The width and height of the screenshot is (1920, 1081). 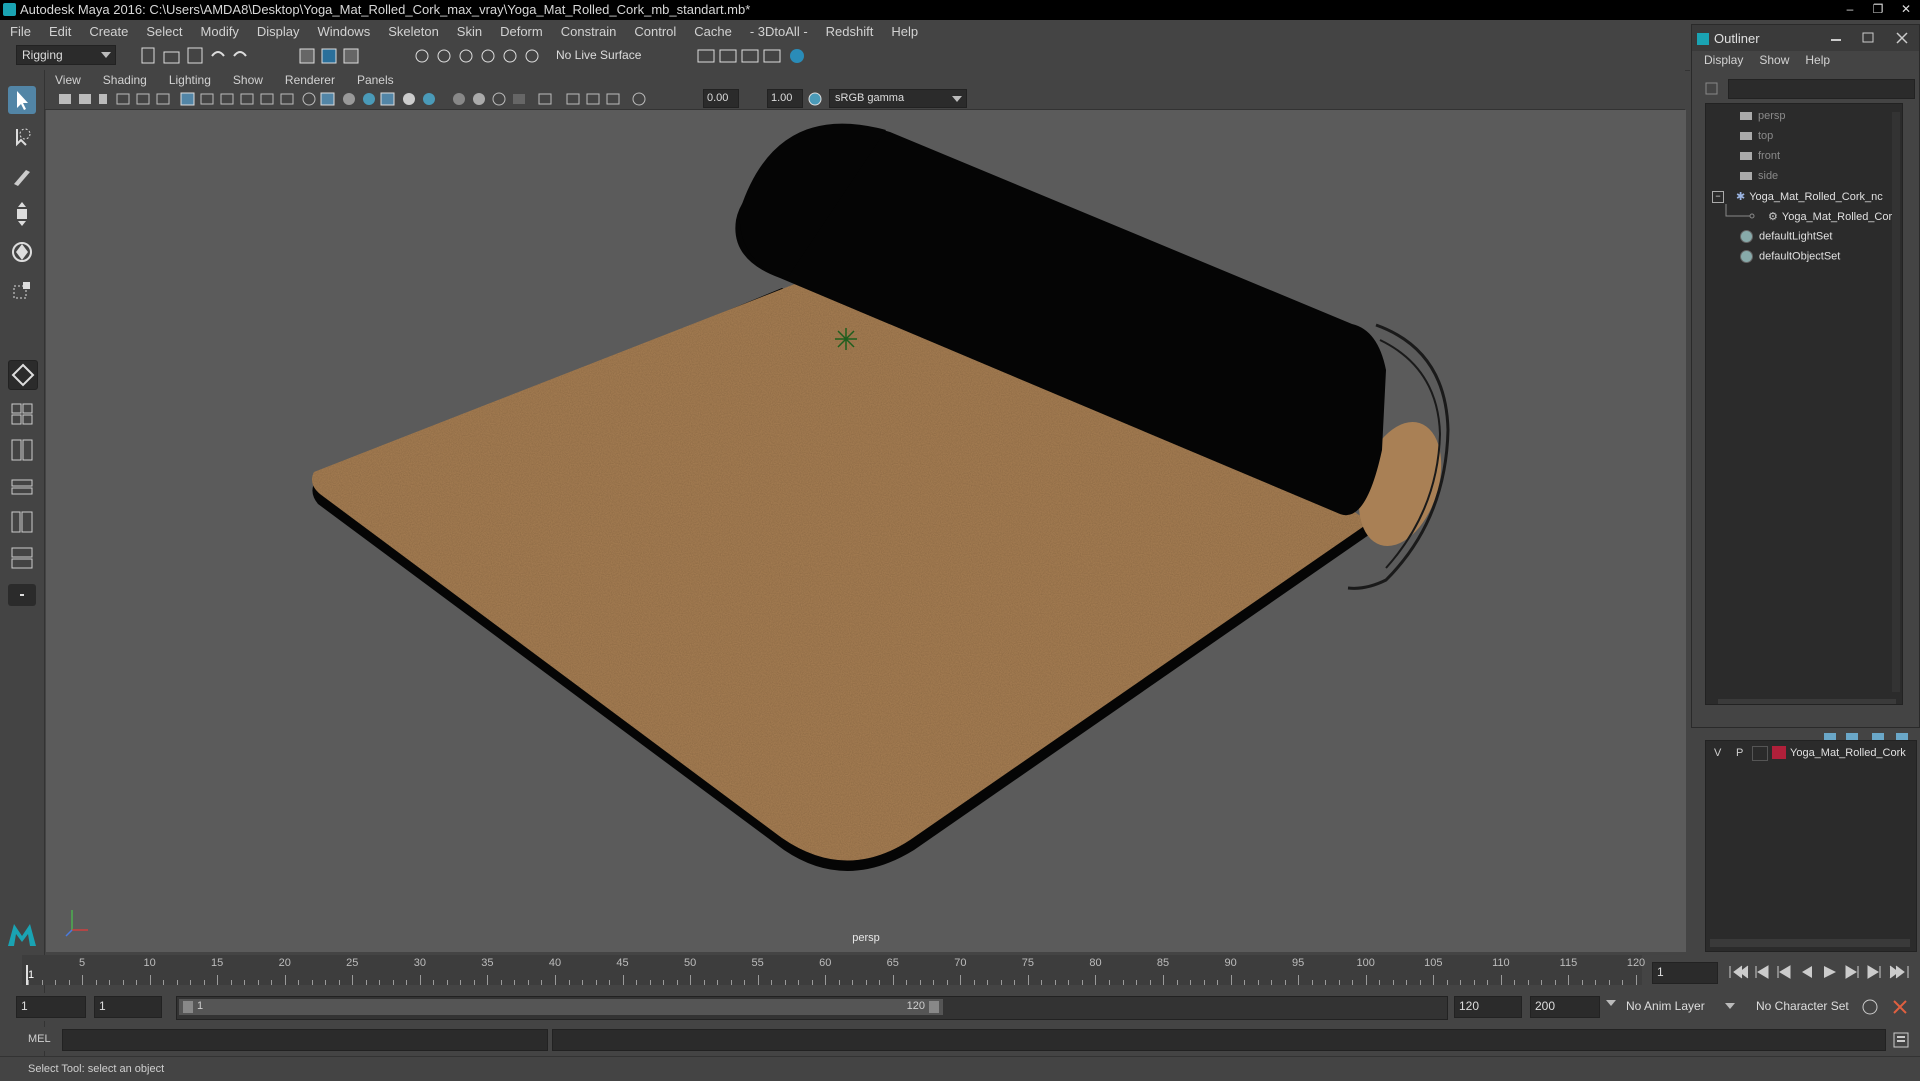 I want to click on outliner-item-persp: persp, so click(x=1763, y=116).